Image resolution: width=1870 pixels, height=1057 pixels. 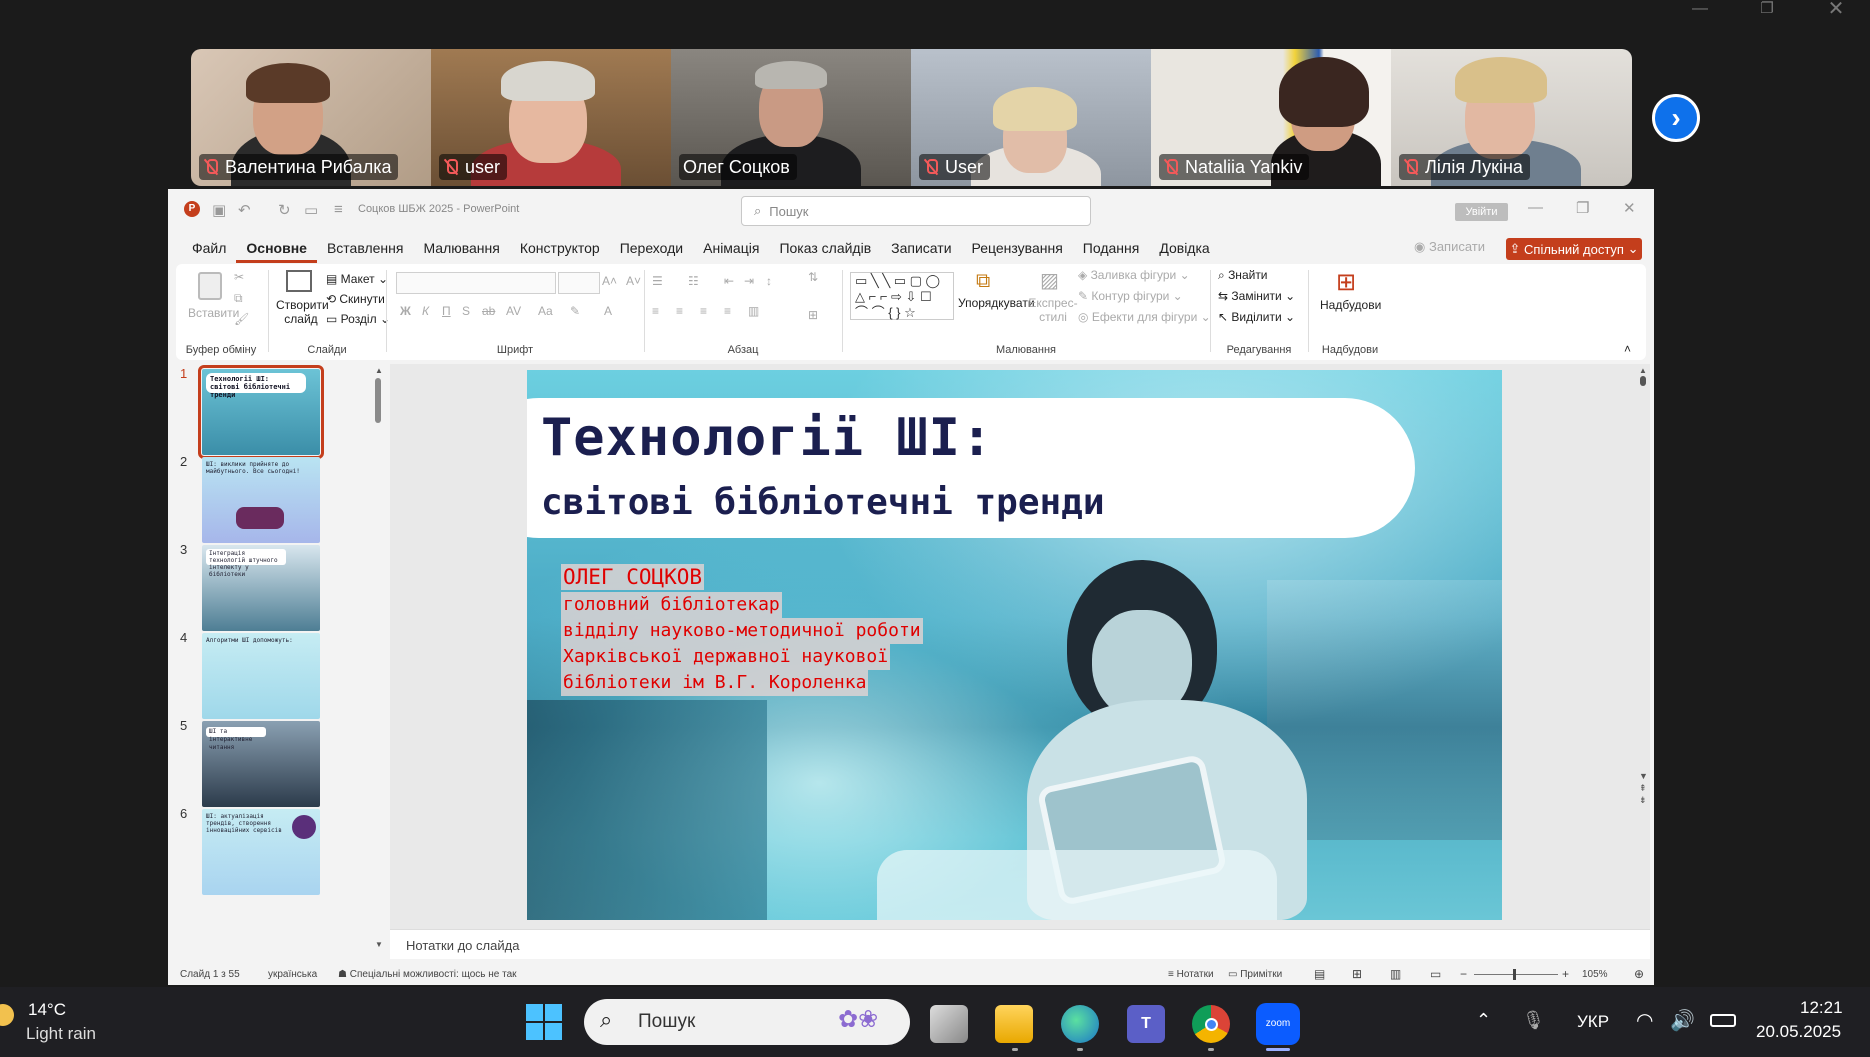 What do you see at coordinates (996, 303) in the screenshot?
I see `arrange-button: Упорядкувати` at bounding box center [996, 303].